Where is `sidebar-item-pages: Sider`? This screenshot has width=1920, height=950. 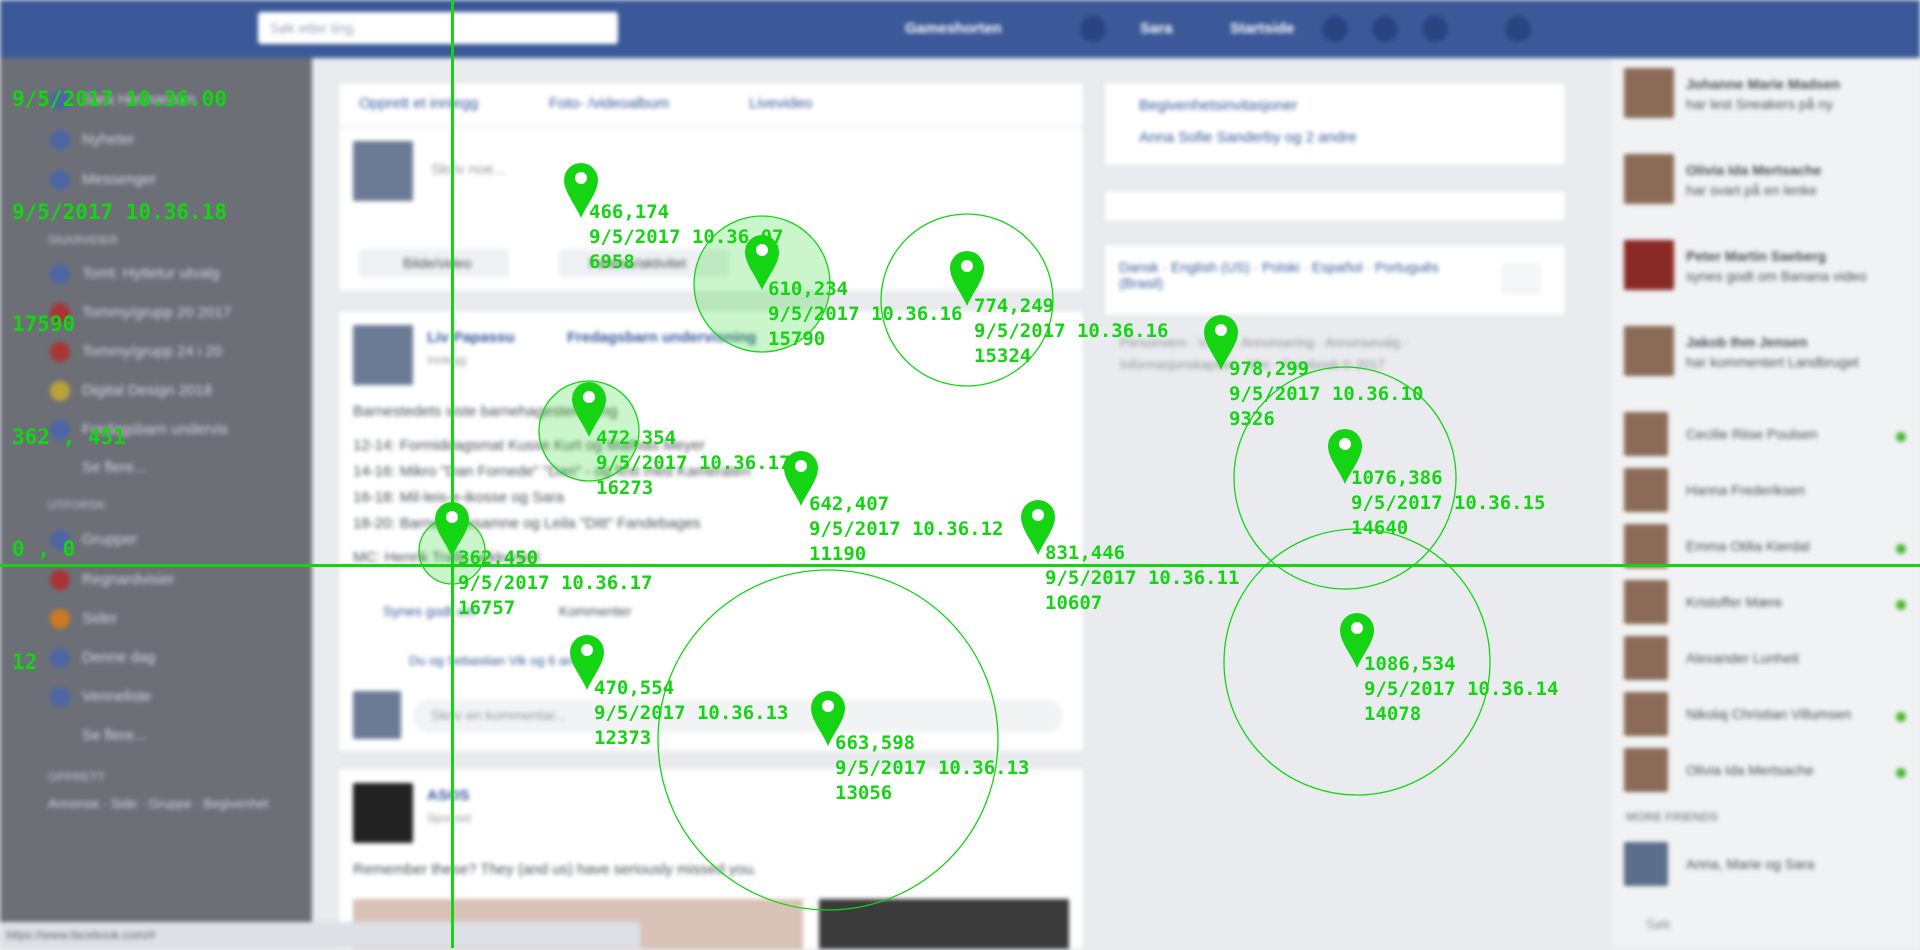
sidebar-item-pages: Sider is located at coordinates (83, 619).